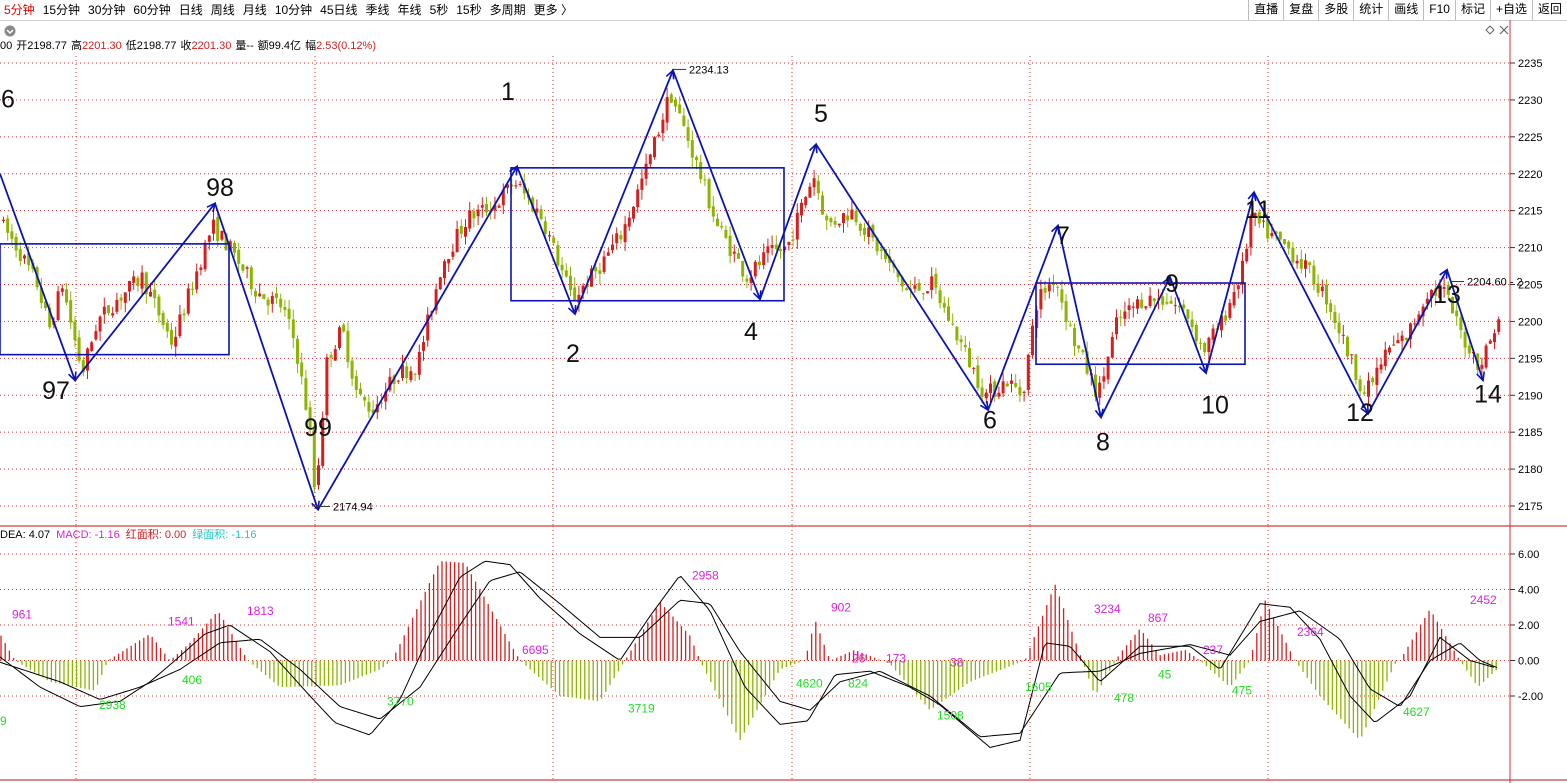 The height and width of the screenshot is (783, 1567). What do you see at coordinates (1124, 698) in the screenshot?
I see `macd-green-number: 478` at bounding box center [1124, 698].